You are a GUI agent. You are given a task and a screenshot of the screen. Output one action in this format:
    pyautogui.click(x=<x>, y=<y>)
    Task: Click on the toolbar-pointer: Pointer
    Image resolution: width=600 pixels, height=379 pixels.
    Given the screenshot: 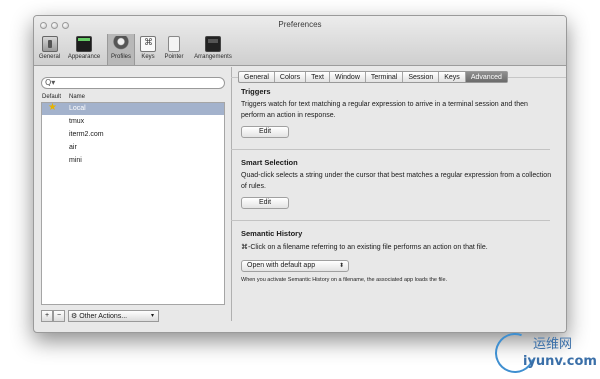 What is the action you would take?
    pyautogui.click(x=174, y=49)
    